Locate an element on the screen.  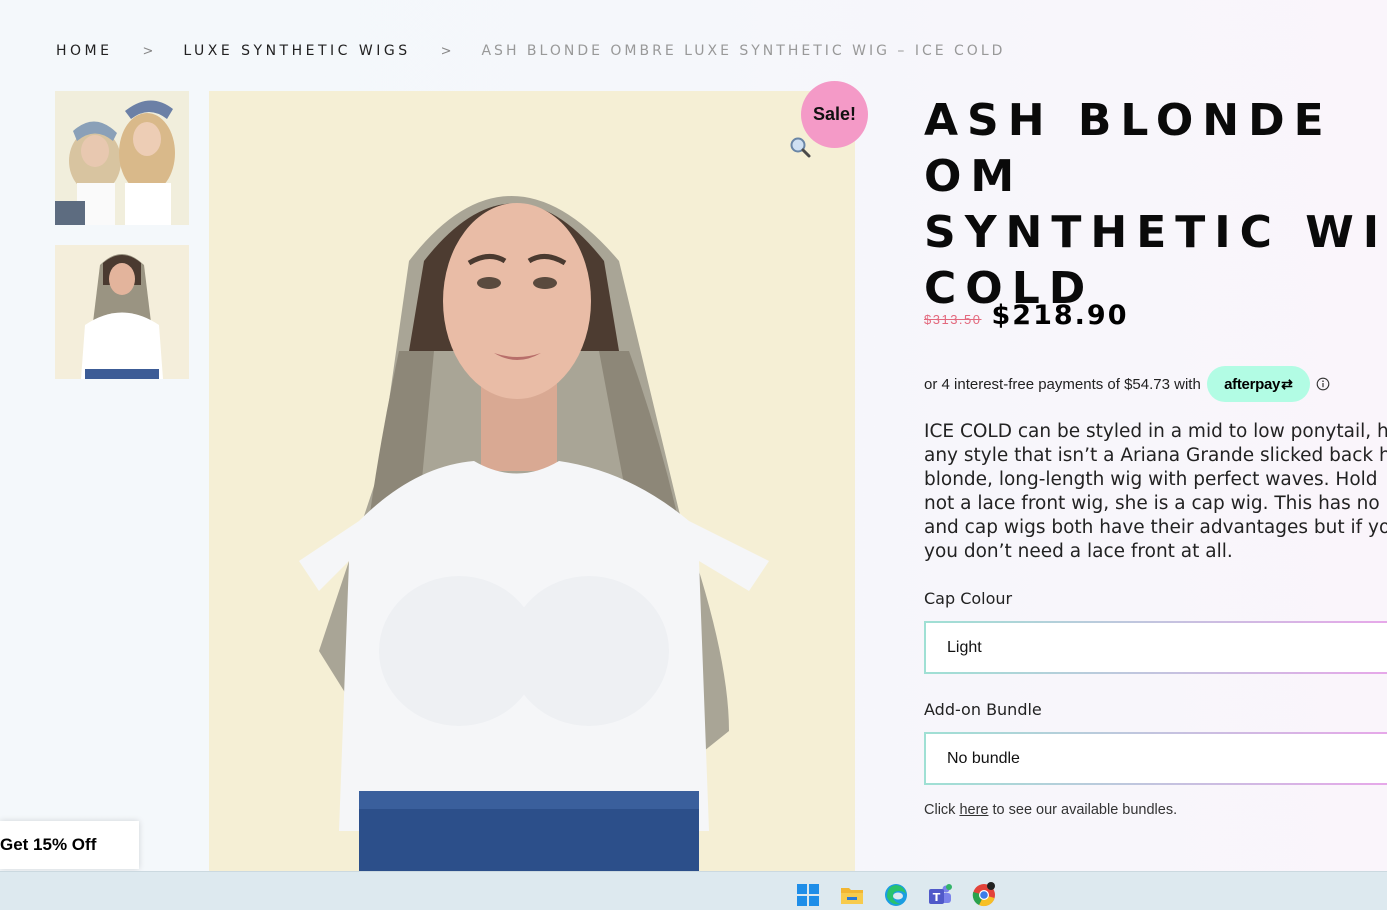
windows-start-icon is located at coordinates (808, 895).